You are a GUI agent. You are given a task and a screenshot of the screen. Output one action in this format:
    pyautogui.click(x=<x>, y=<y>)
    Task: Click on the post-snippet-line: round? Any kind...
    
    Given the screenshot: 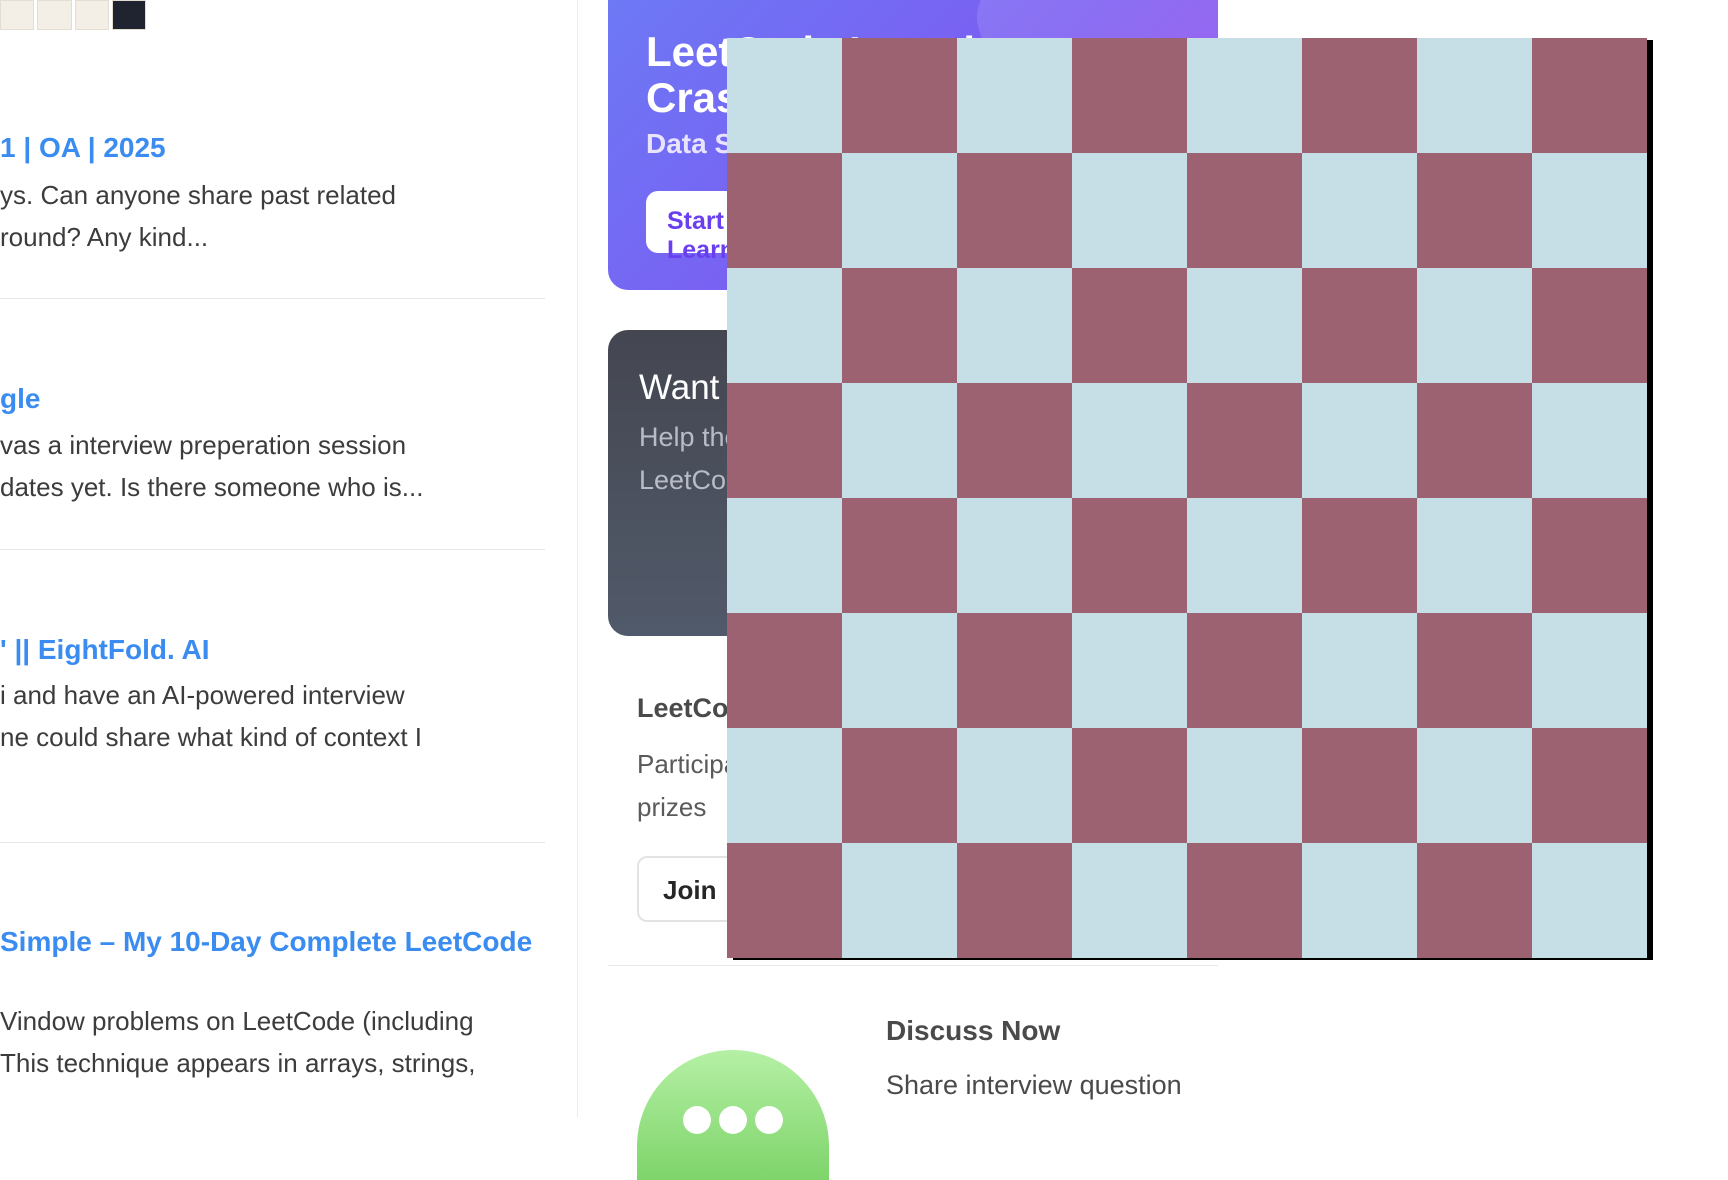 What is the action you would take?
    pyautogui.click(x=104, y=237)
    